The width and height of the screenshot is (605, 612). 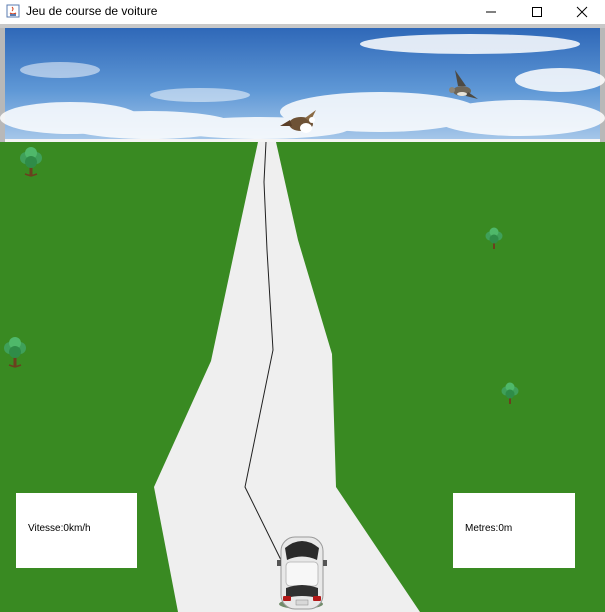 I want to click on window-title: Jeu de course de voiture, so click(x=92, y=11).